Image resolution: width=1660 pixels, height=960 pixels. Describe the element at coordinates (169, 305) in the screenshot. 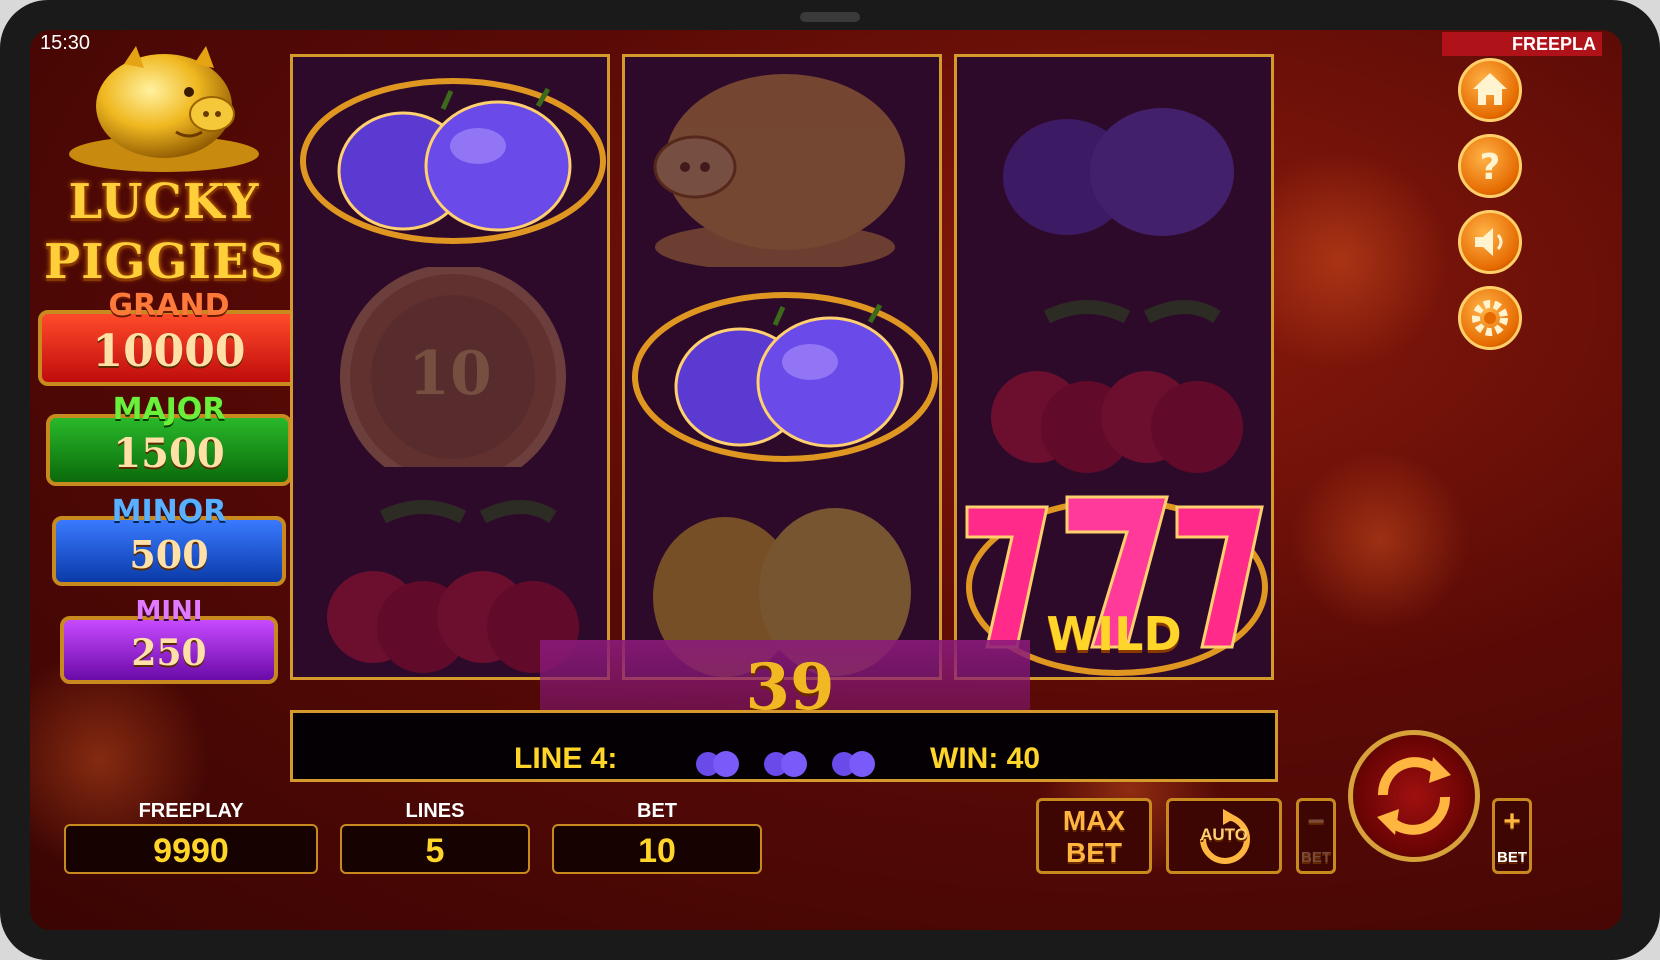

I see `jackpot-grand-title: GRAND` at that location.